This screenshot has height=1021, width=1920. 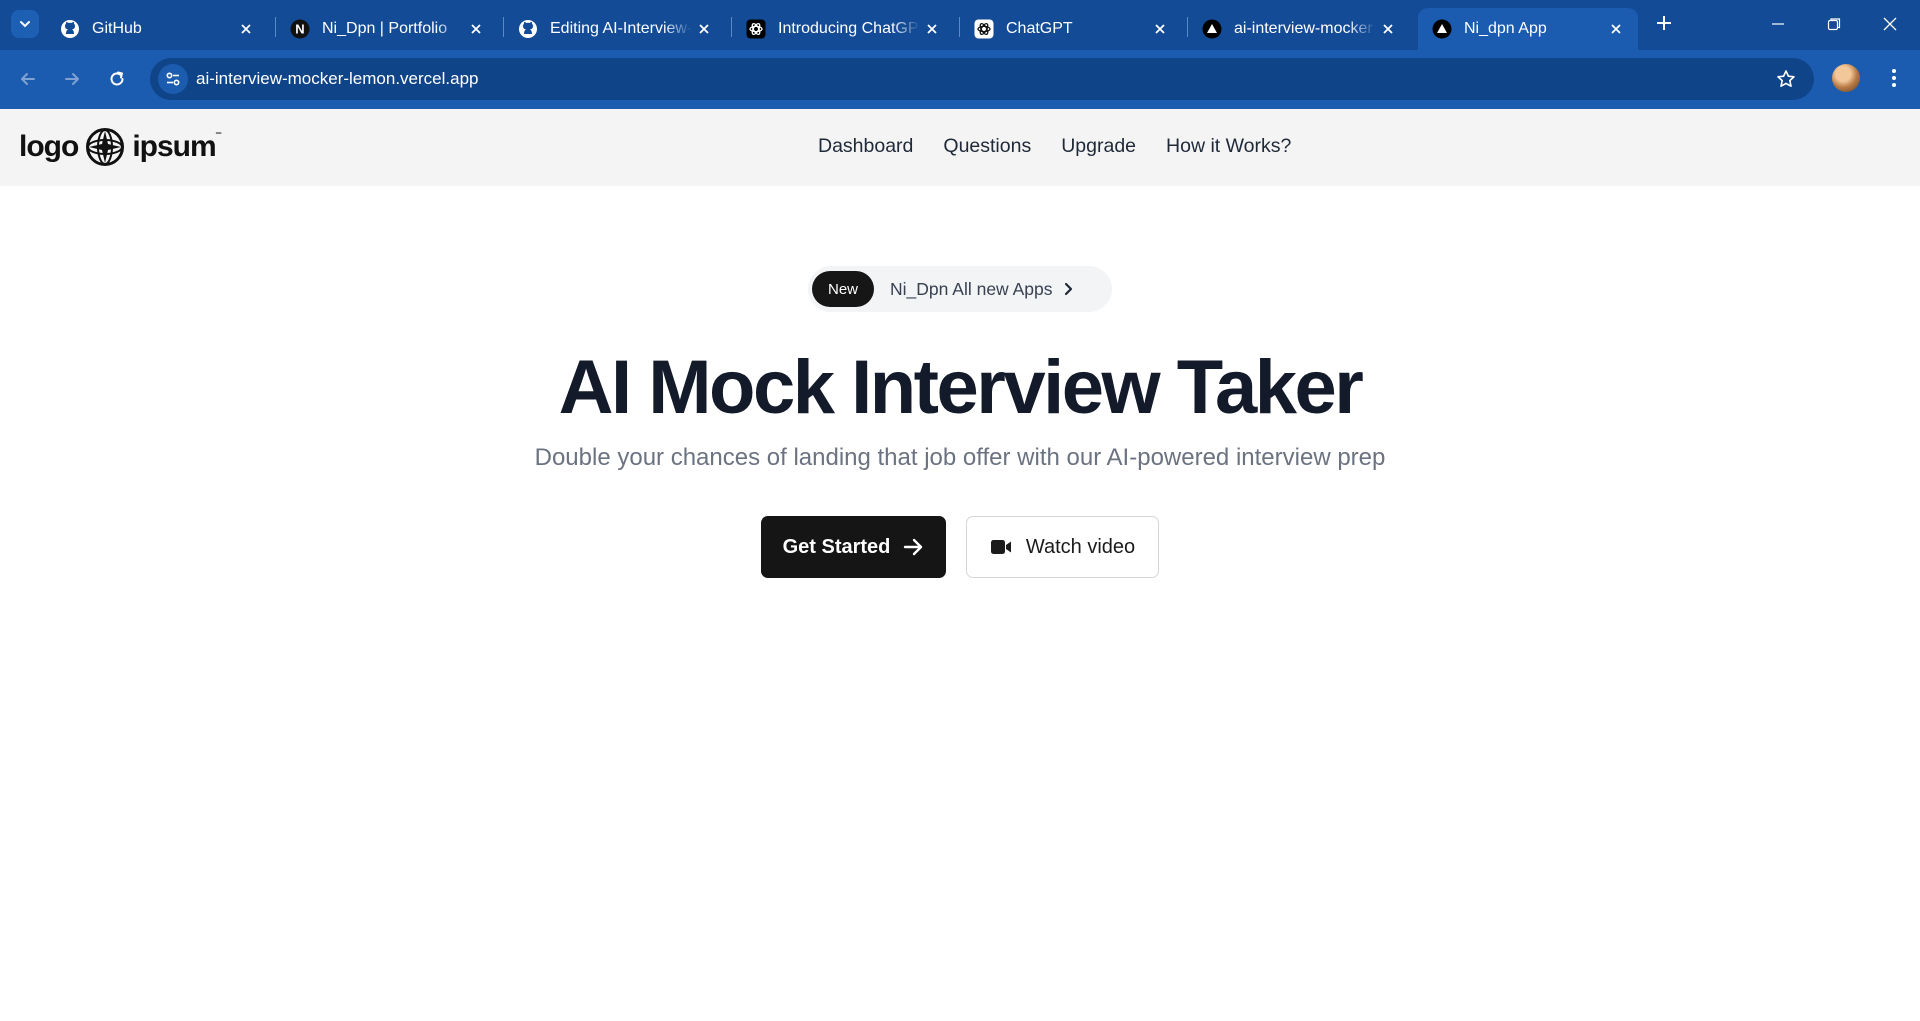 I want to click on arrow-left-icon, so click(x=28, y=79).